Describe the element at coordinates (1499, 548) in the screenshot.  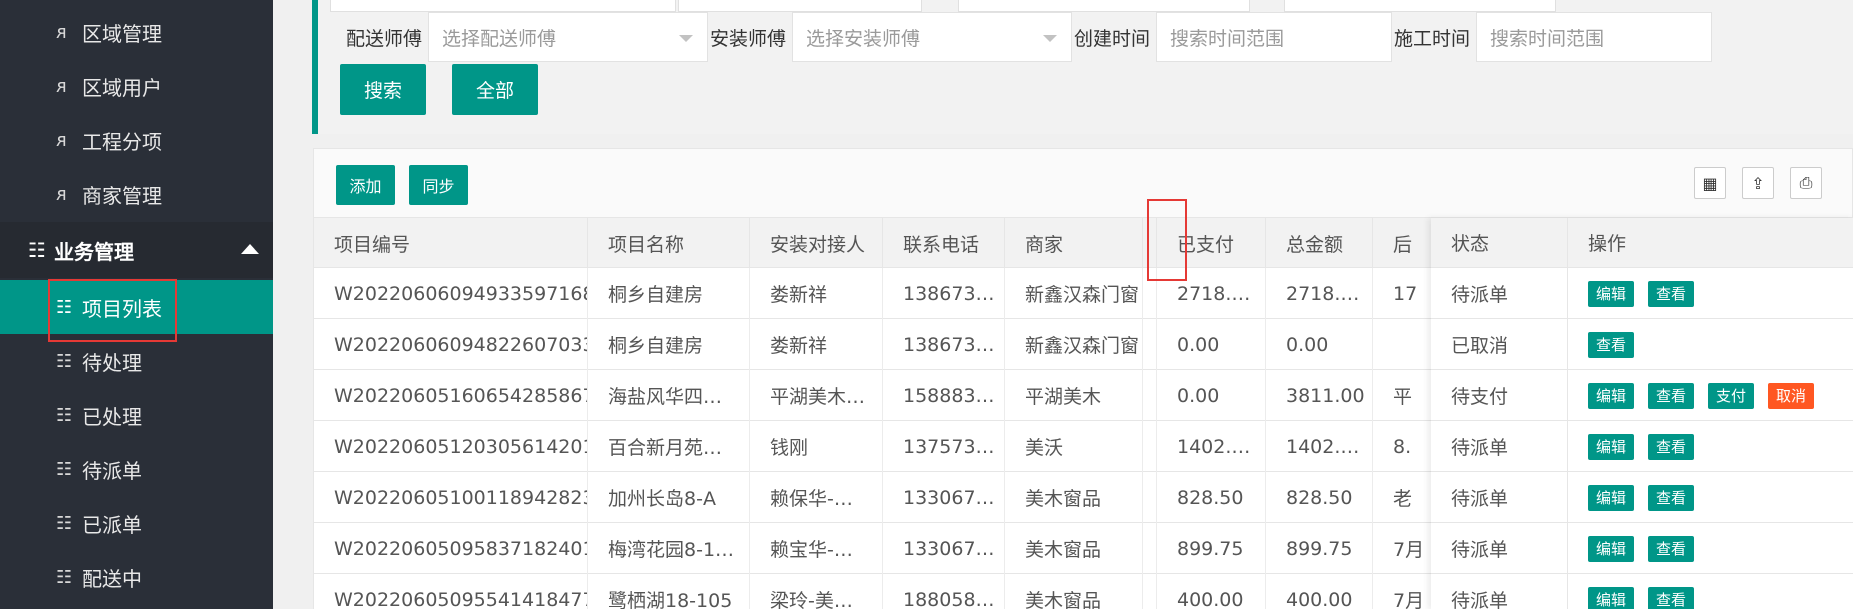
I see `cell-status: 待派单` at that location.